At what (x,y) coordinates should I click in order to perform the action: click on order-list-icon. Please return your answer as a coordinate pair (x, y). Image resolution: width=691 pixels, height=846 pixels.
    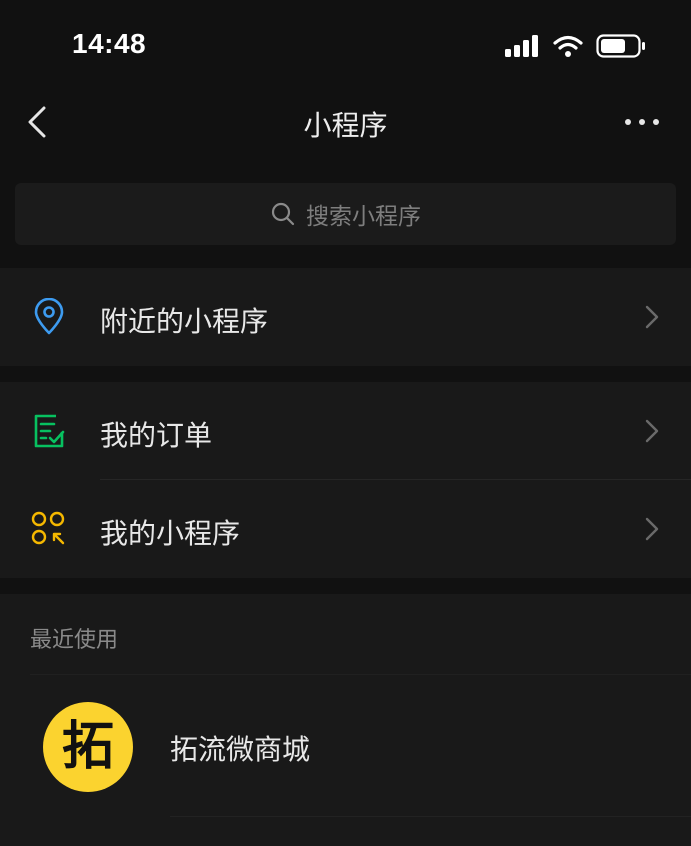
    Looking at the image, I should click on (49, 431).